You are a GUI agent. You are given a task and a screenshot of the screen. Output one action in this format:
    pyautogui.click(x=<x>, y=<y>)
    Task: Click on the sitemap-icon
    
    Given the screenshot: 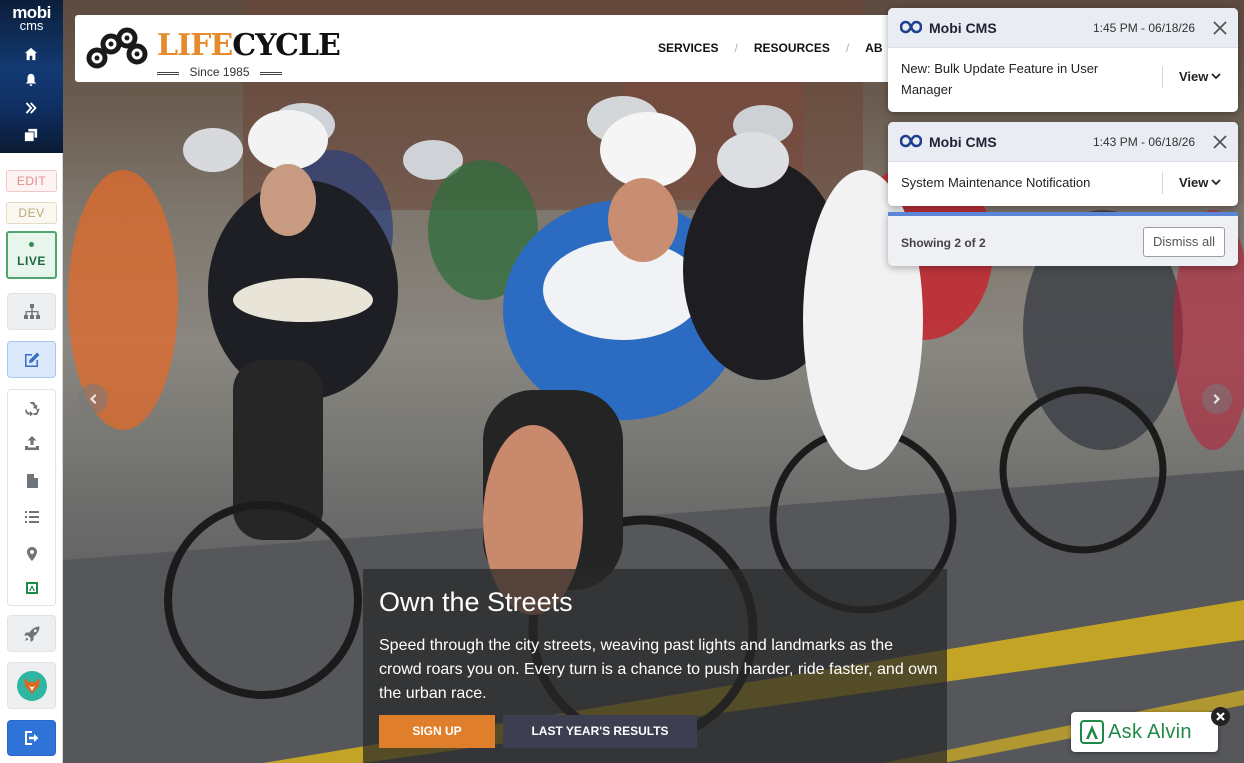 What is the action you would take?
    pyautogui.click(x=31, y=311)
    